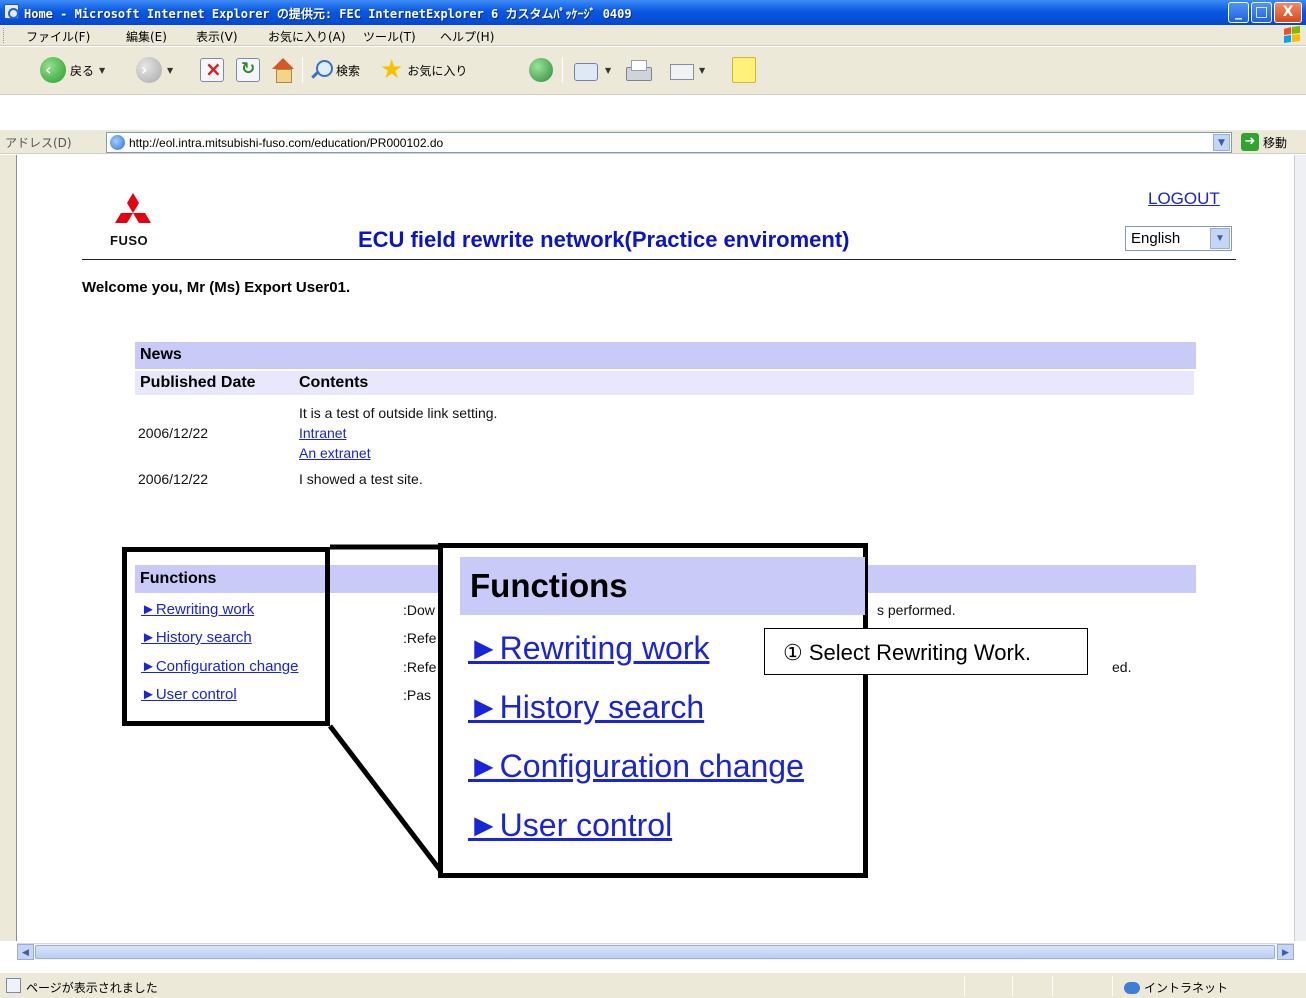  What do you see at coordinates (665, 355) in the screenshot?
I see `news-heading: News` at bounding box center [665, 355].